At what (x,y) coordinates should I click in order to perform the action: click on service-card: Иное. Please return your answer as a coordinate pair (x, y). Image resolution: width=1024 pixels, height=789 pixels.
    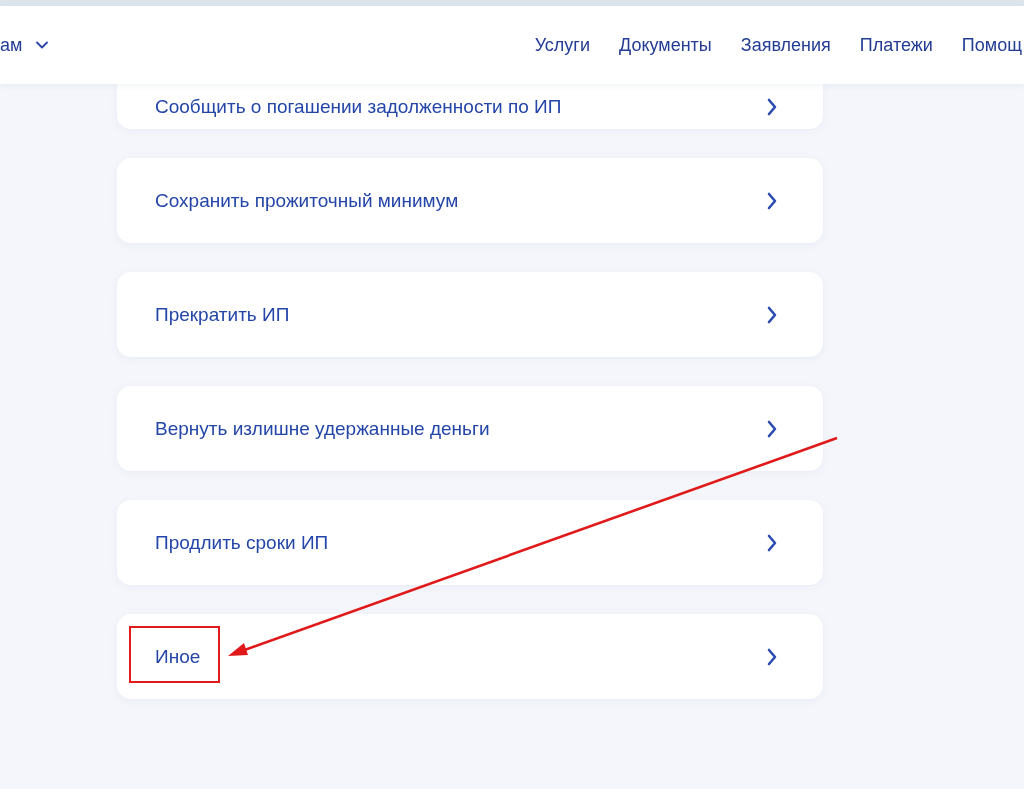
    Looking at the image, I should click on (470, 656).